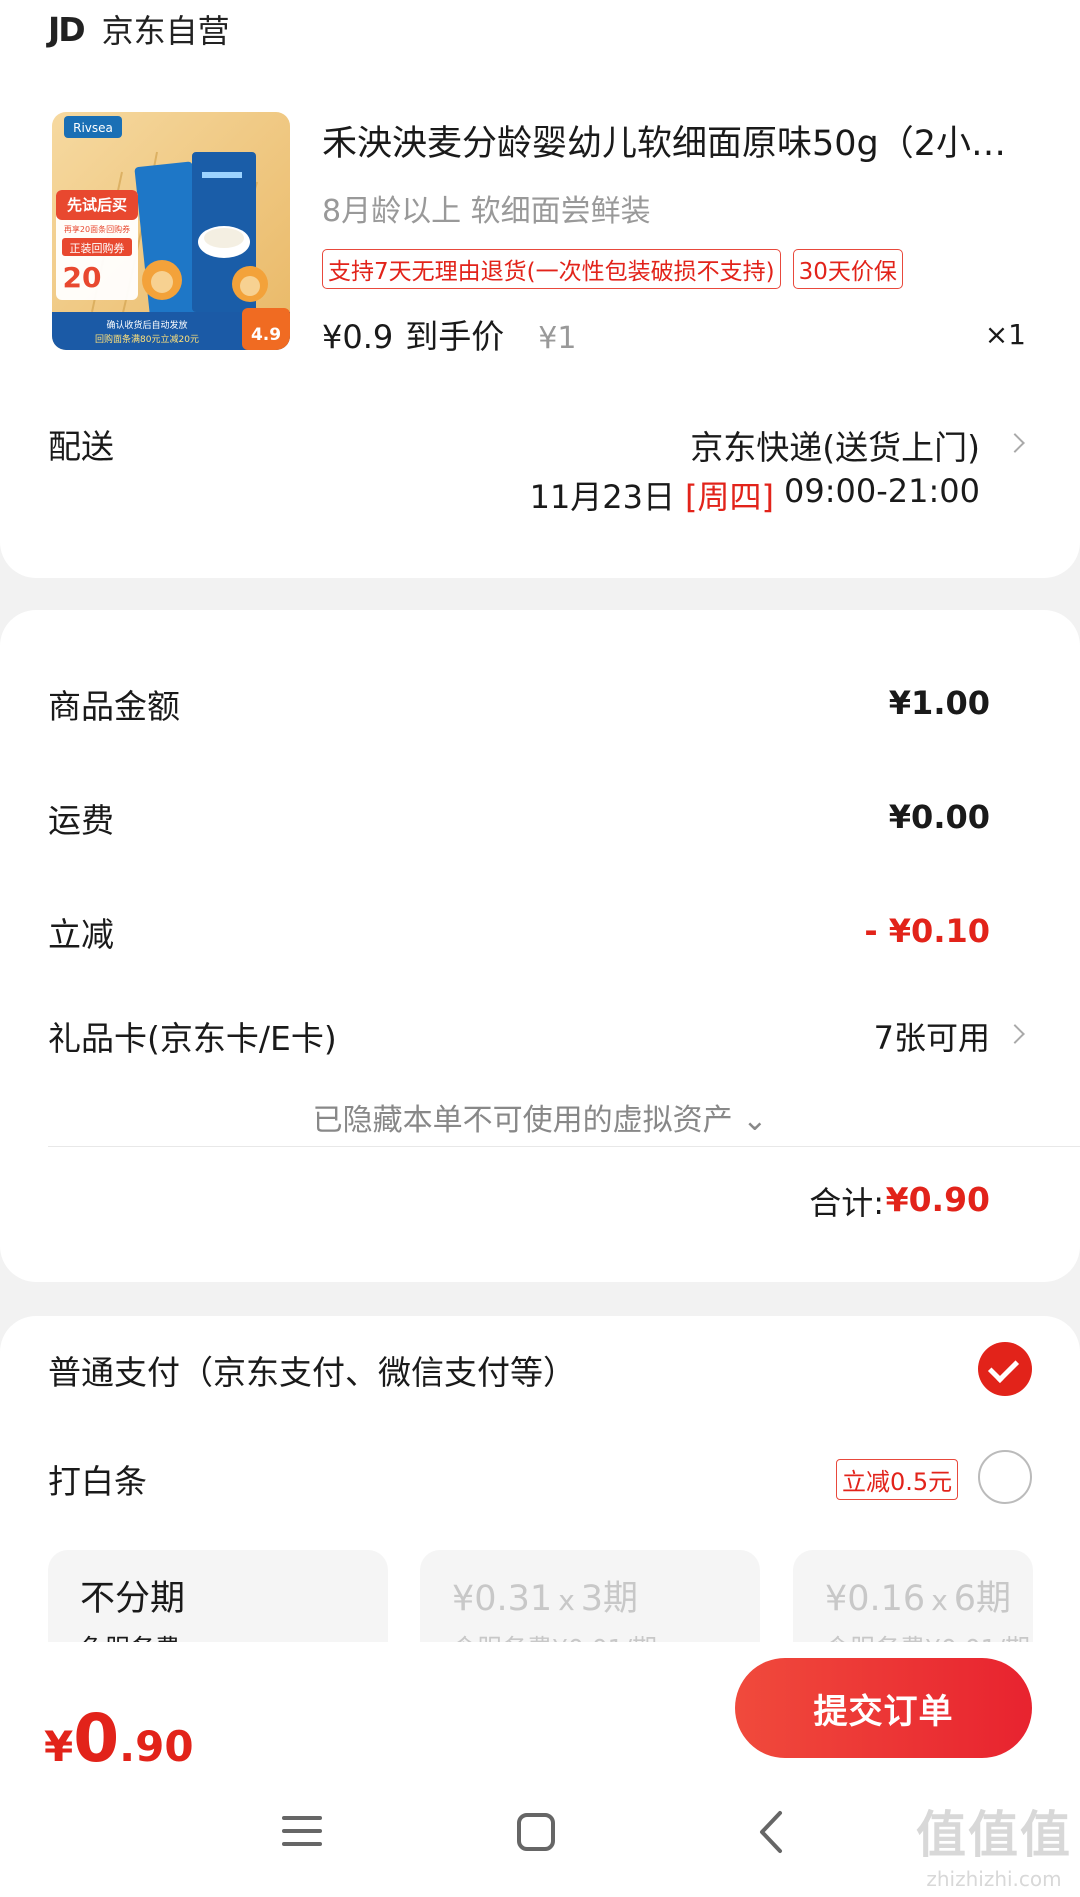 The image size is (1080, 1897). Describe the element at coordinates (486, 211) in the screenshot. I see `product-spec: 8月龄以上 软细面尝鲜装` at that location.